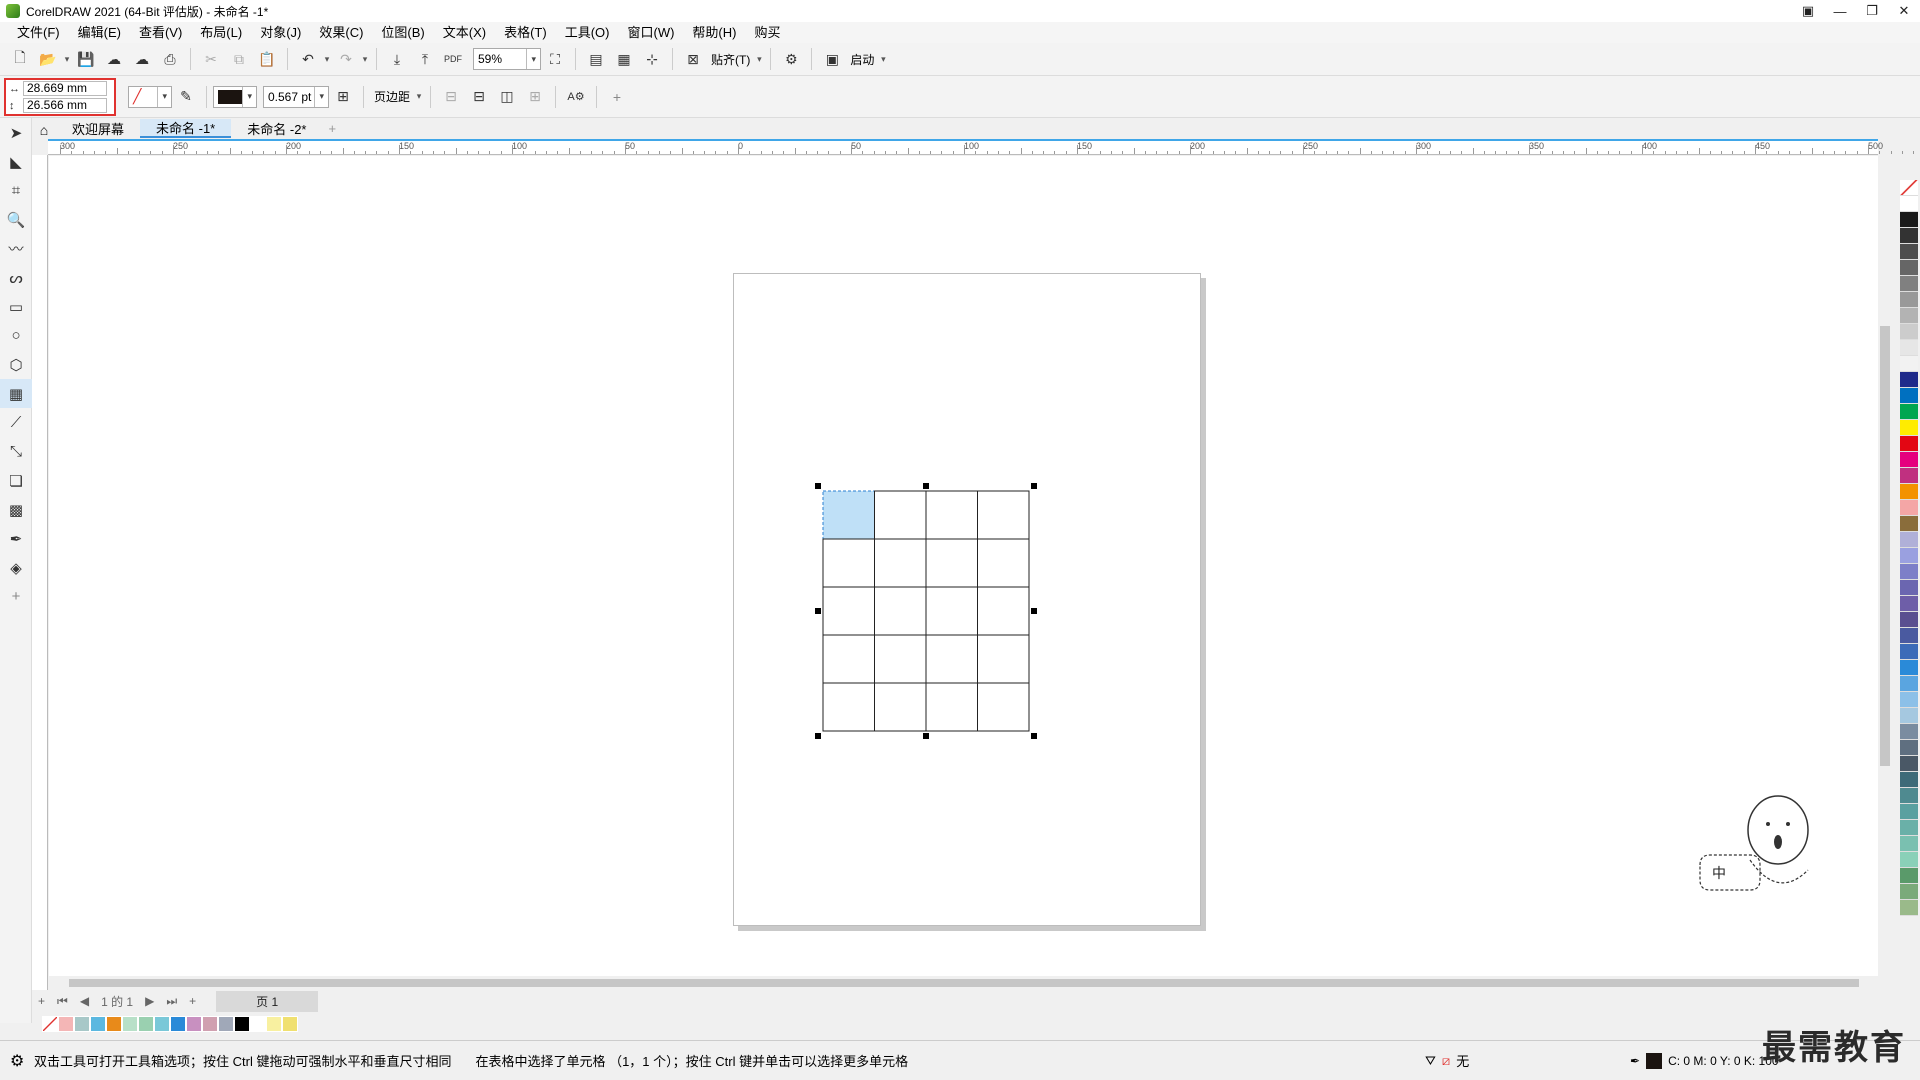 The width and height of the screenshot is (1920, 1080). Describe the element at coordinates (479, 97) in the screenshot. I see `split-horizontal-icon: ⊟` at that location.